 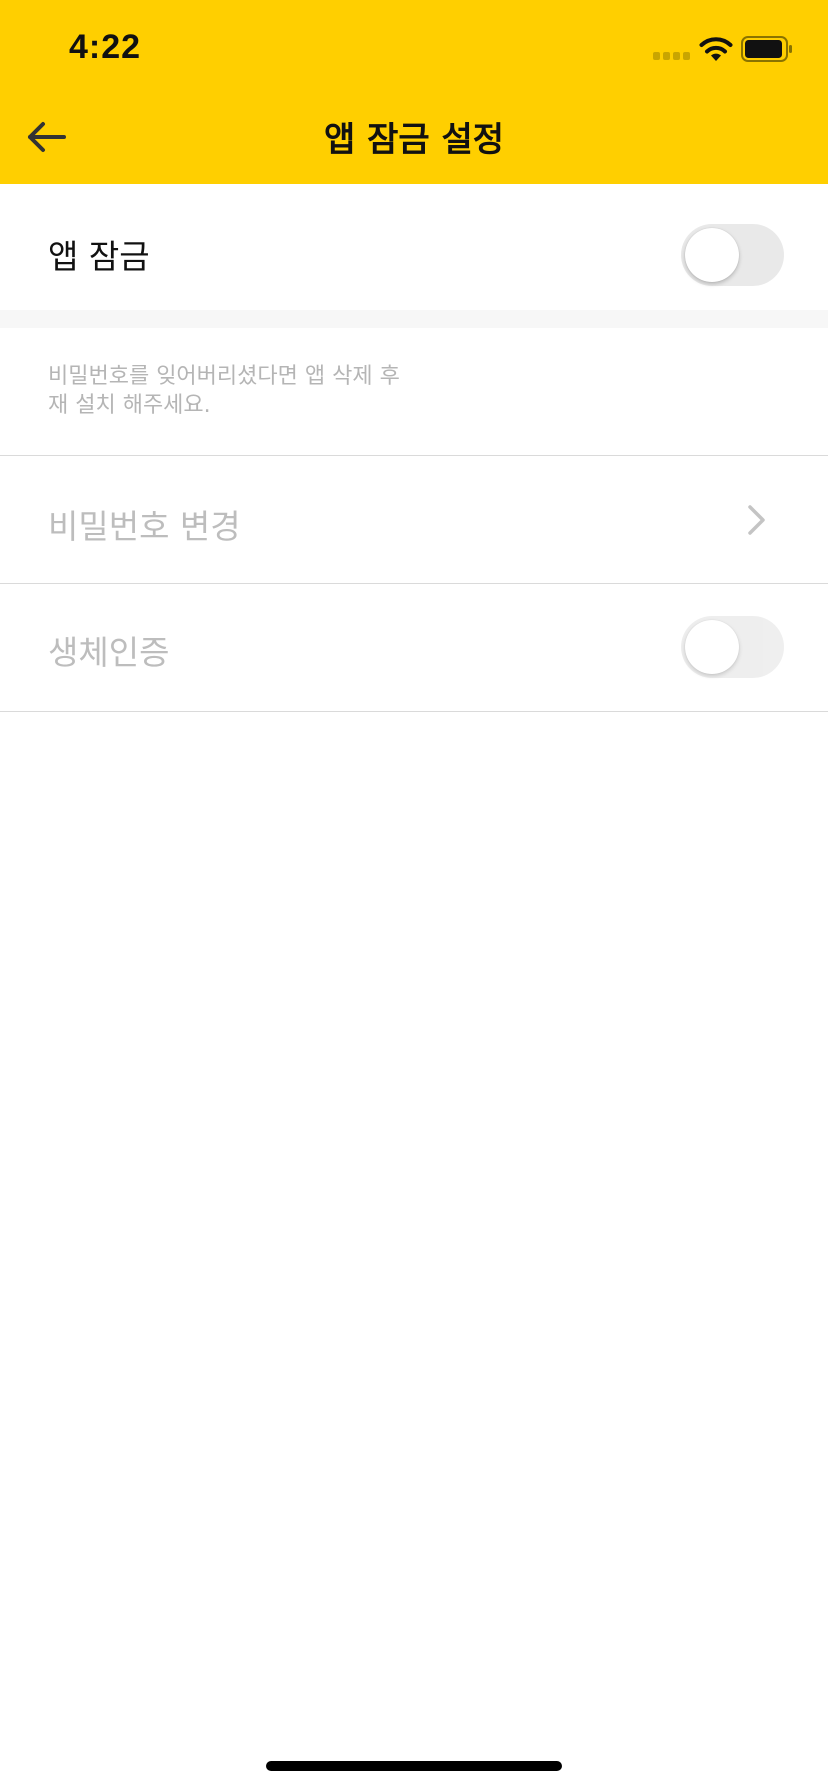 What do you see at coordinates (414, 247) in the screenshot?
I see `app-lock-row: 앱 잠금` at bounding box center [414, 247].